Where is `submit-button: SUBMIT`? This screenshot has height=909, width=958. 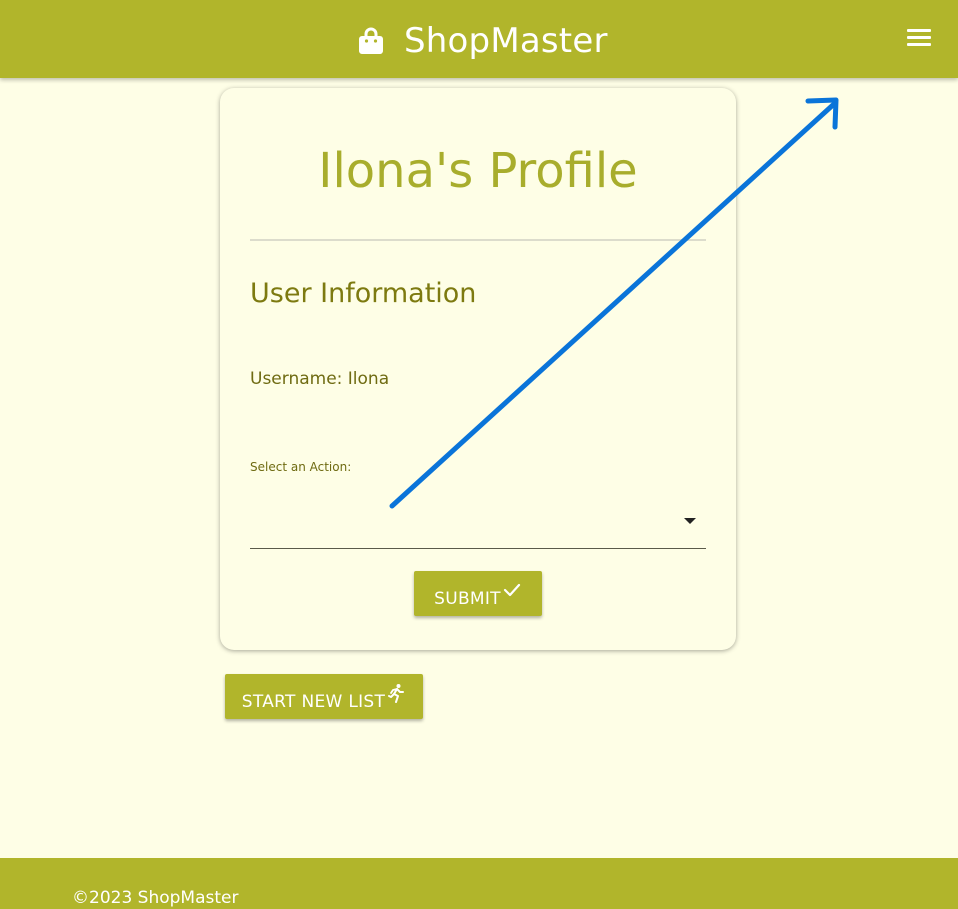 submit-button: SUBMIT is located at coordinates (478, 593).